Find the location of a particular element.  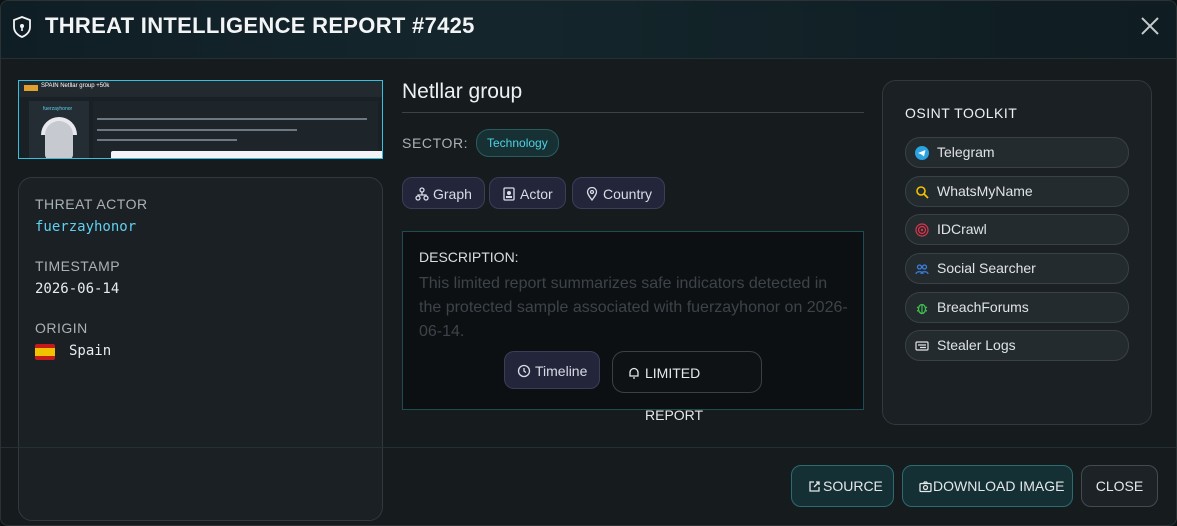

timeline-button: Timeline is located at coordinates (552, 370).